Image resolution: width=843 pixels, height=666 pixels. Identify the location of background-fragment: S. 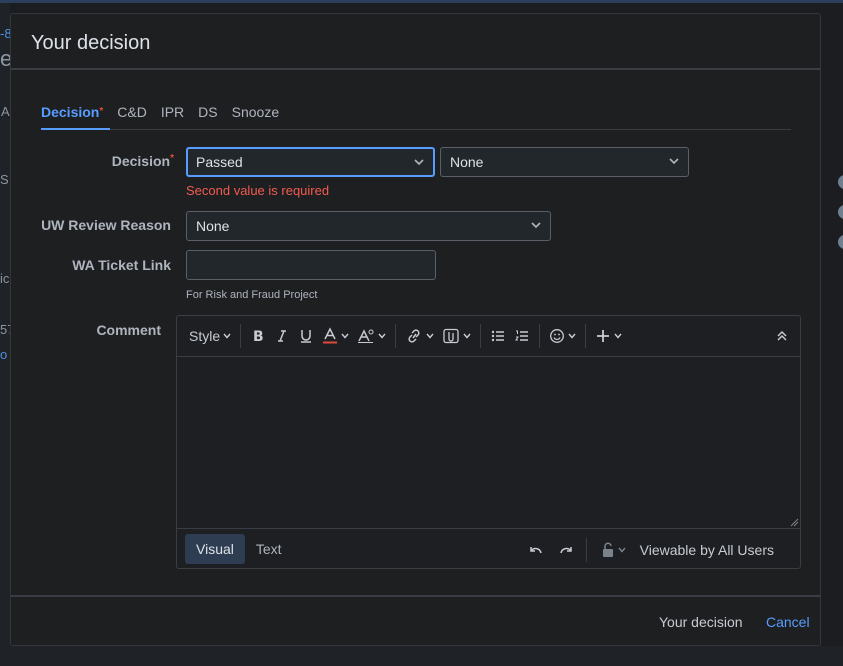
(4, 179).